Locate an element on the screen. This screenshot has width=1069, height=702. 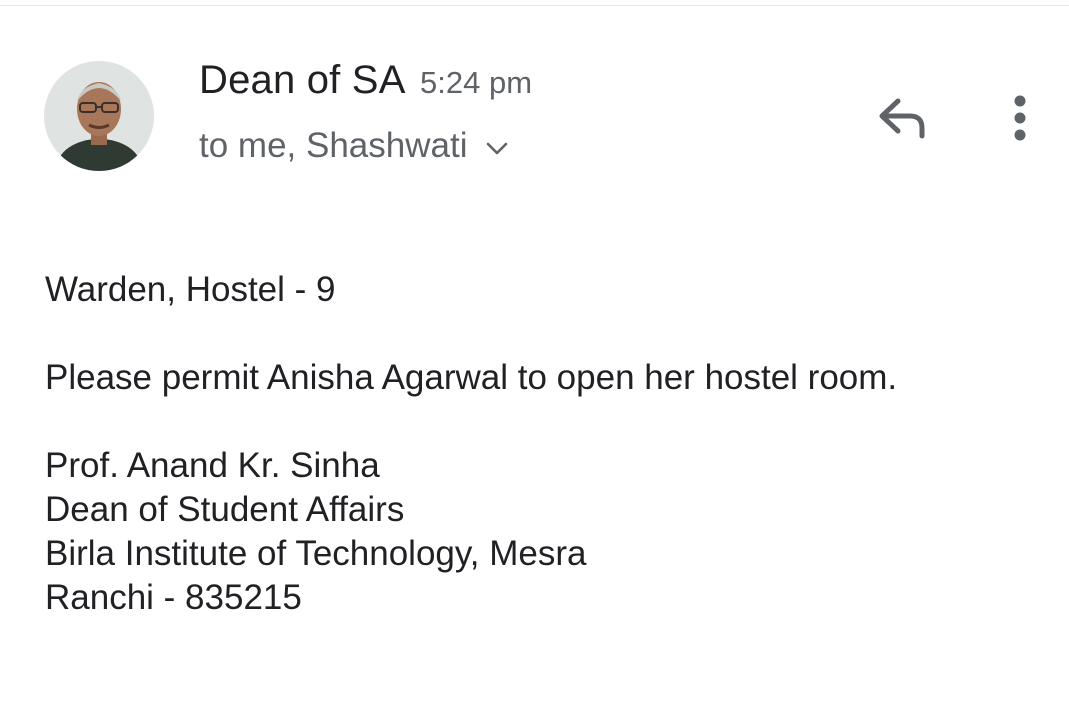
sender-avatar is located at coordinates (99, 116).